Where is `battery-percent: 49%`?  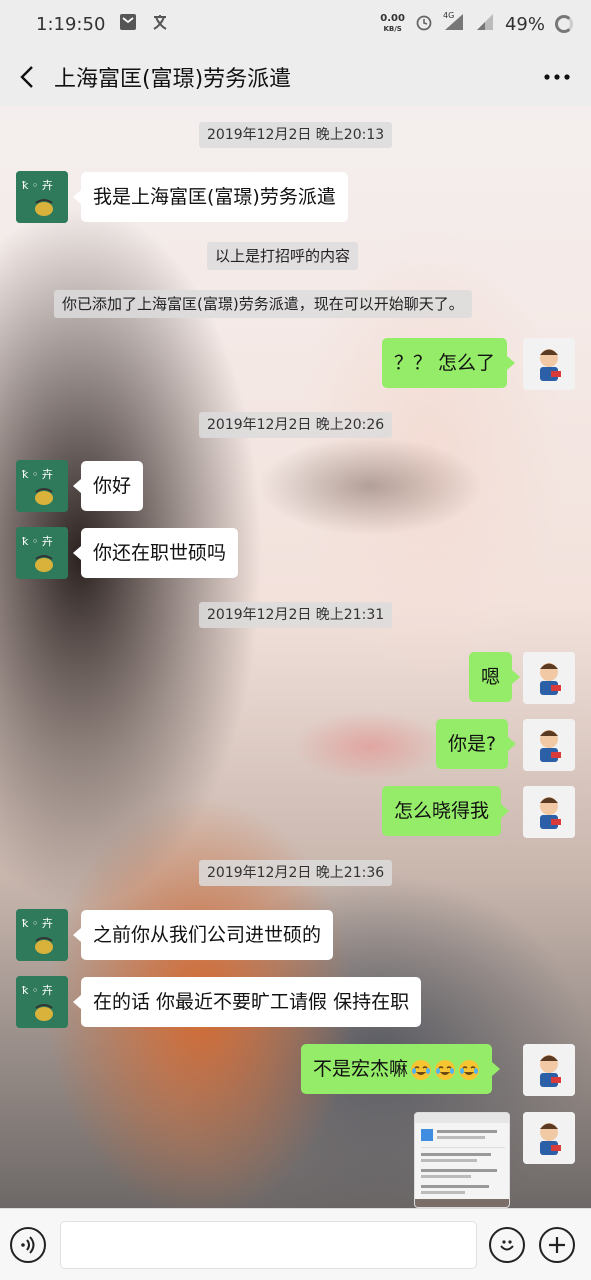
battery-percent: 49% is located at coordinates (524, 24).